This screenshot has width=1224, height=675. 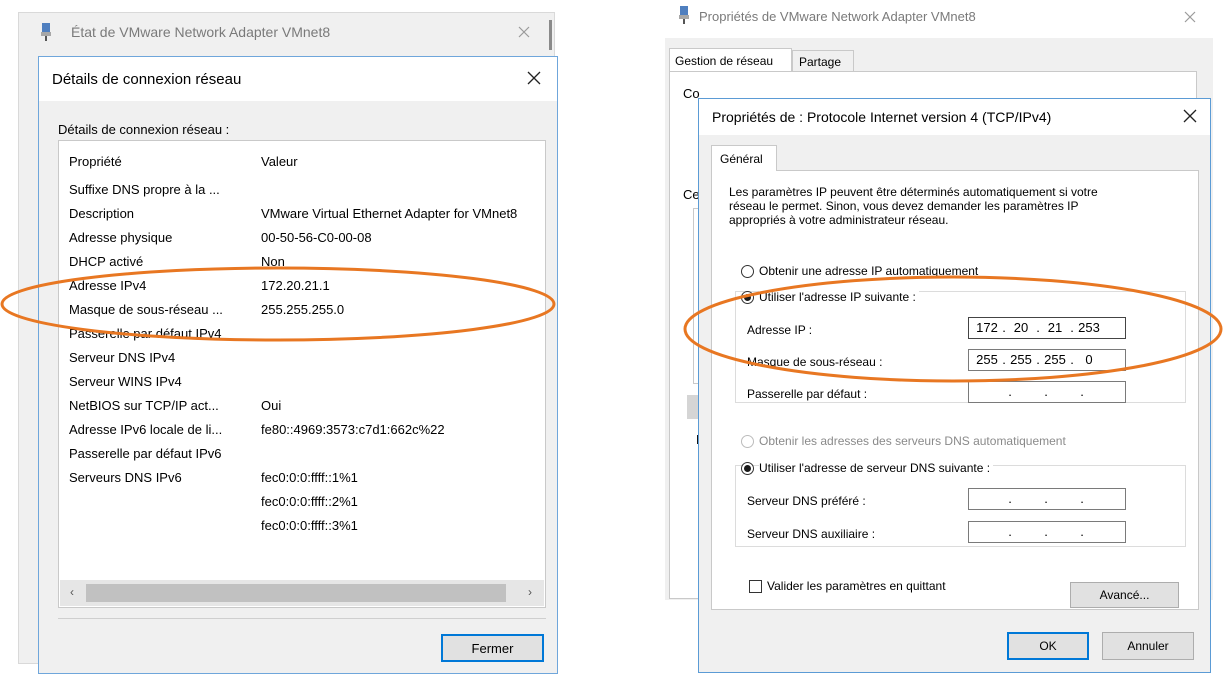 What do you see at coordinates (953, 329) in the screenshot?
I see `annotation-ellipse-right` at bounding box center [953, 329].